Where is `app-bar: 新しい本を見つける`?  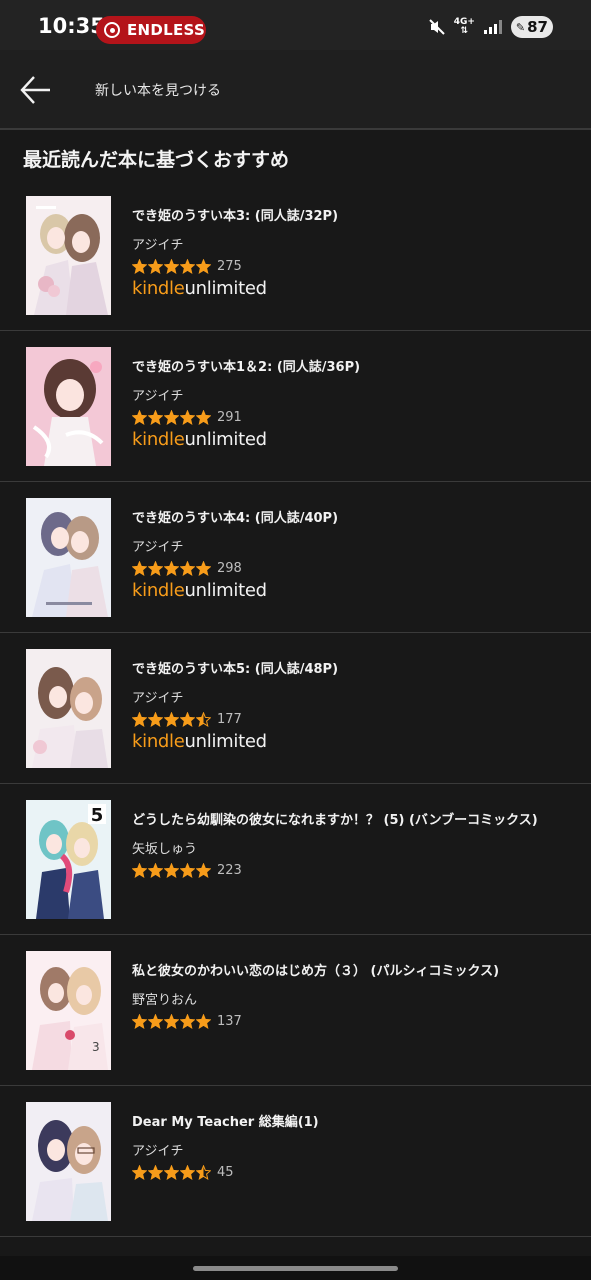
app-bar: 新しい本を見つける is located at coordinates (295, 90).